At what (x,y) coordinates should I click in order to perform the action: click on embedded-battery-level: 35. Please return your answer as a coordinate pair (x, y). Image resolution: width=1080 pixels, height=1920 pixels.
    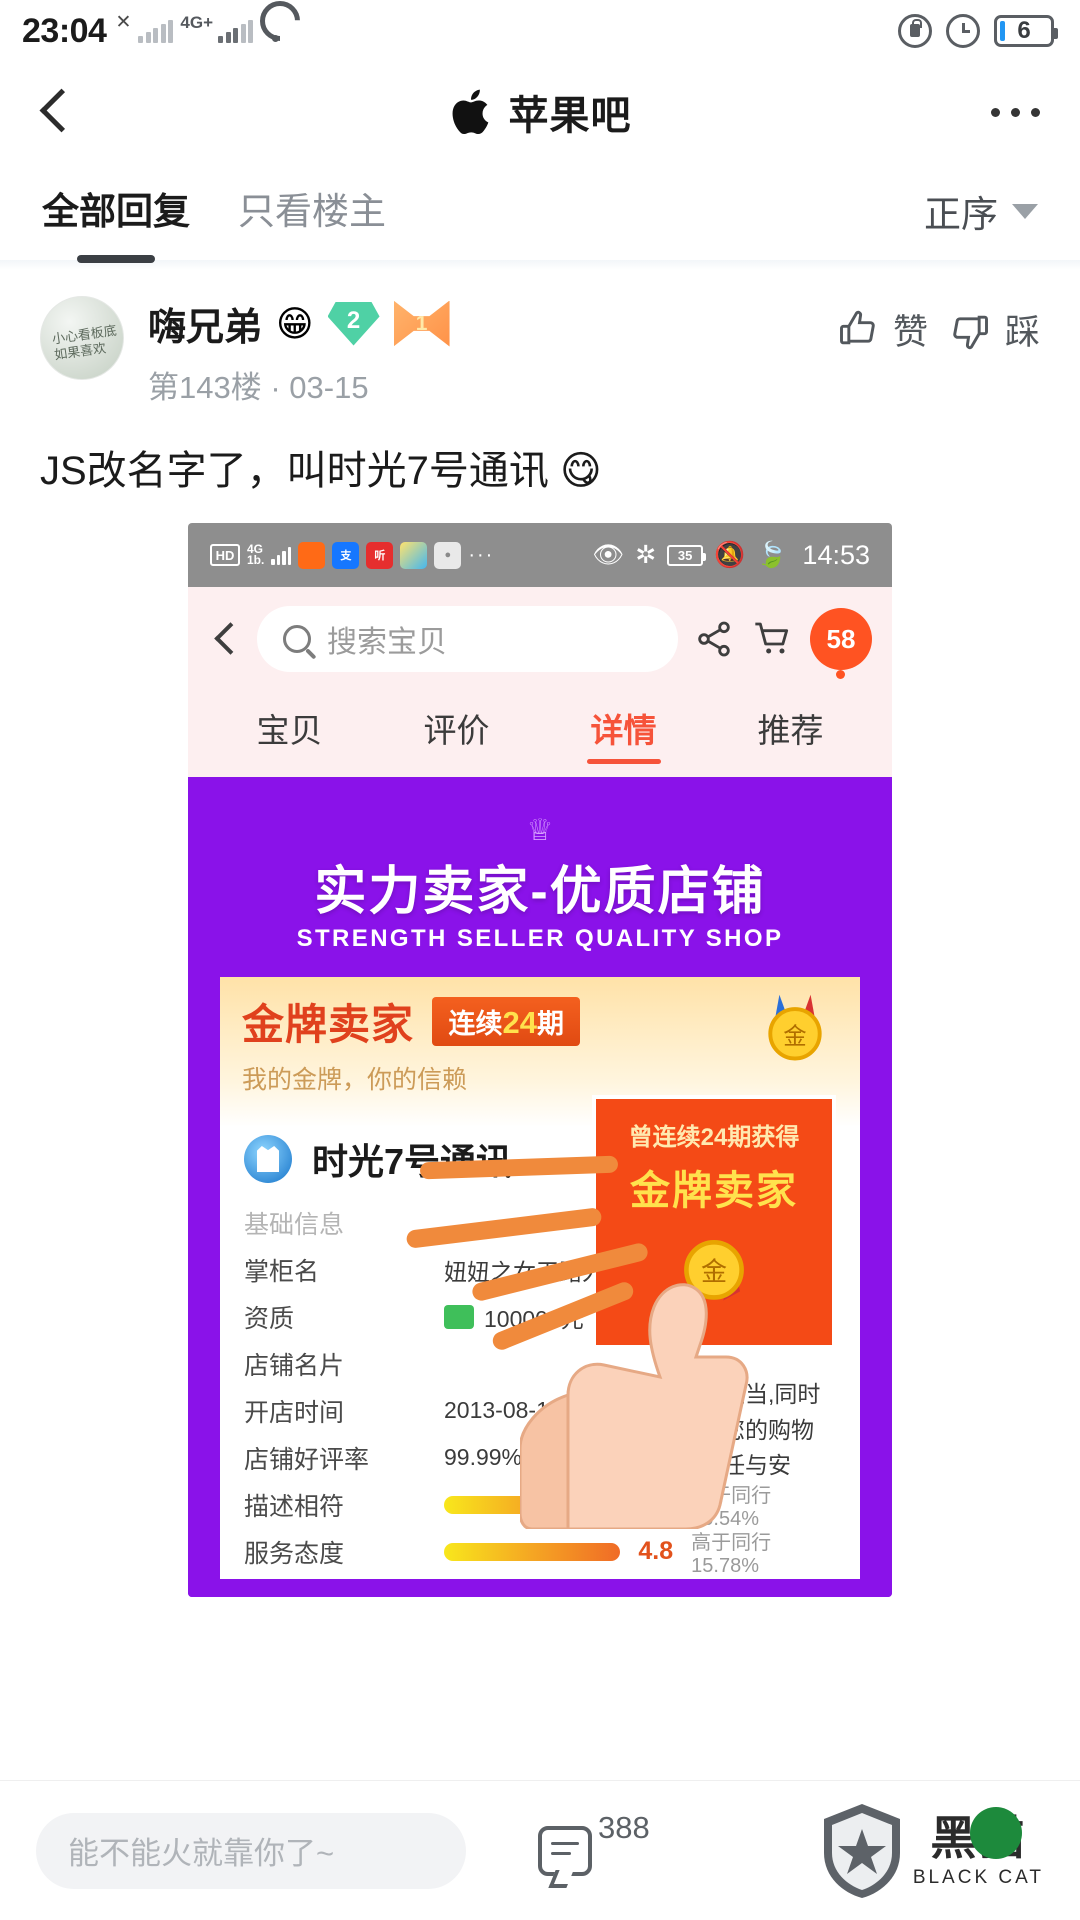
    Looking at the image, I should click on (685, 555).